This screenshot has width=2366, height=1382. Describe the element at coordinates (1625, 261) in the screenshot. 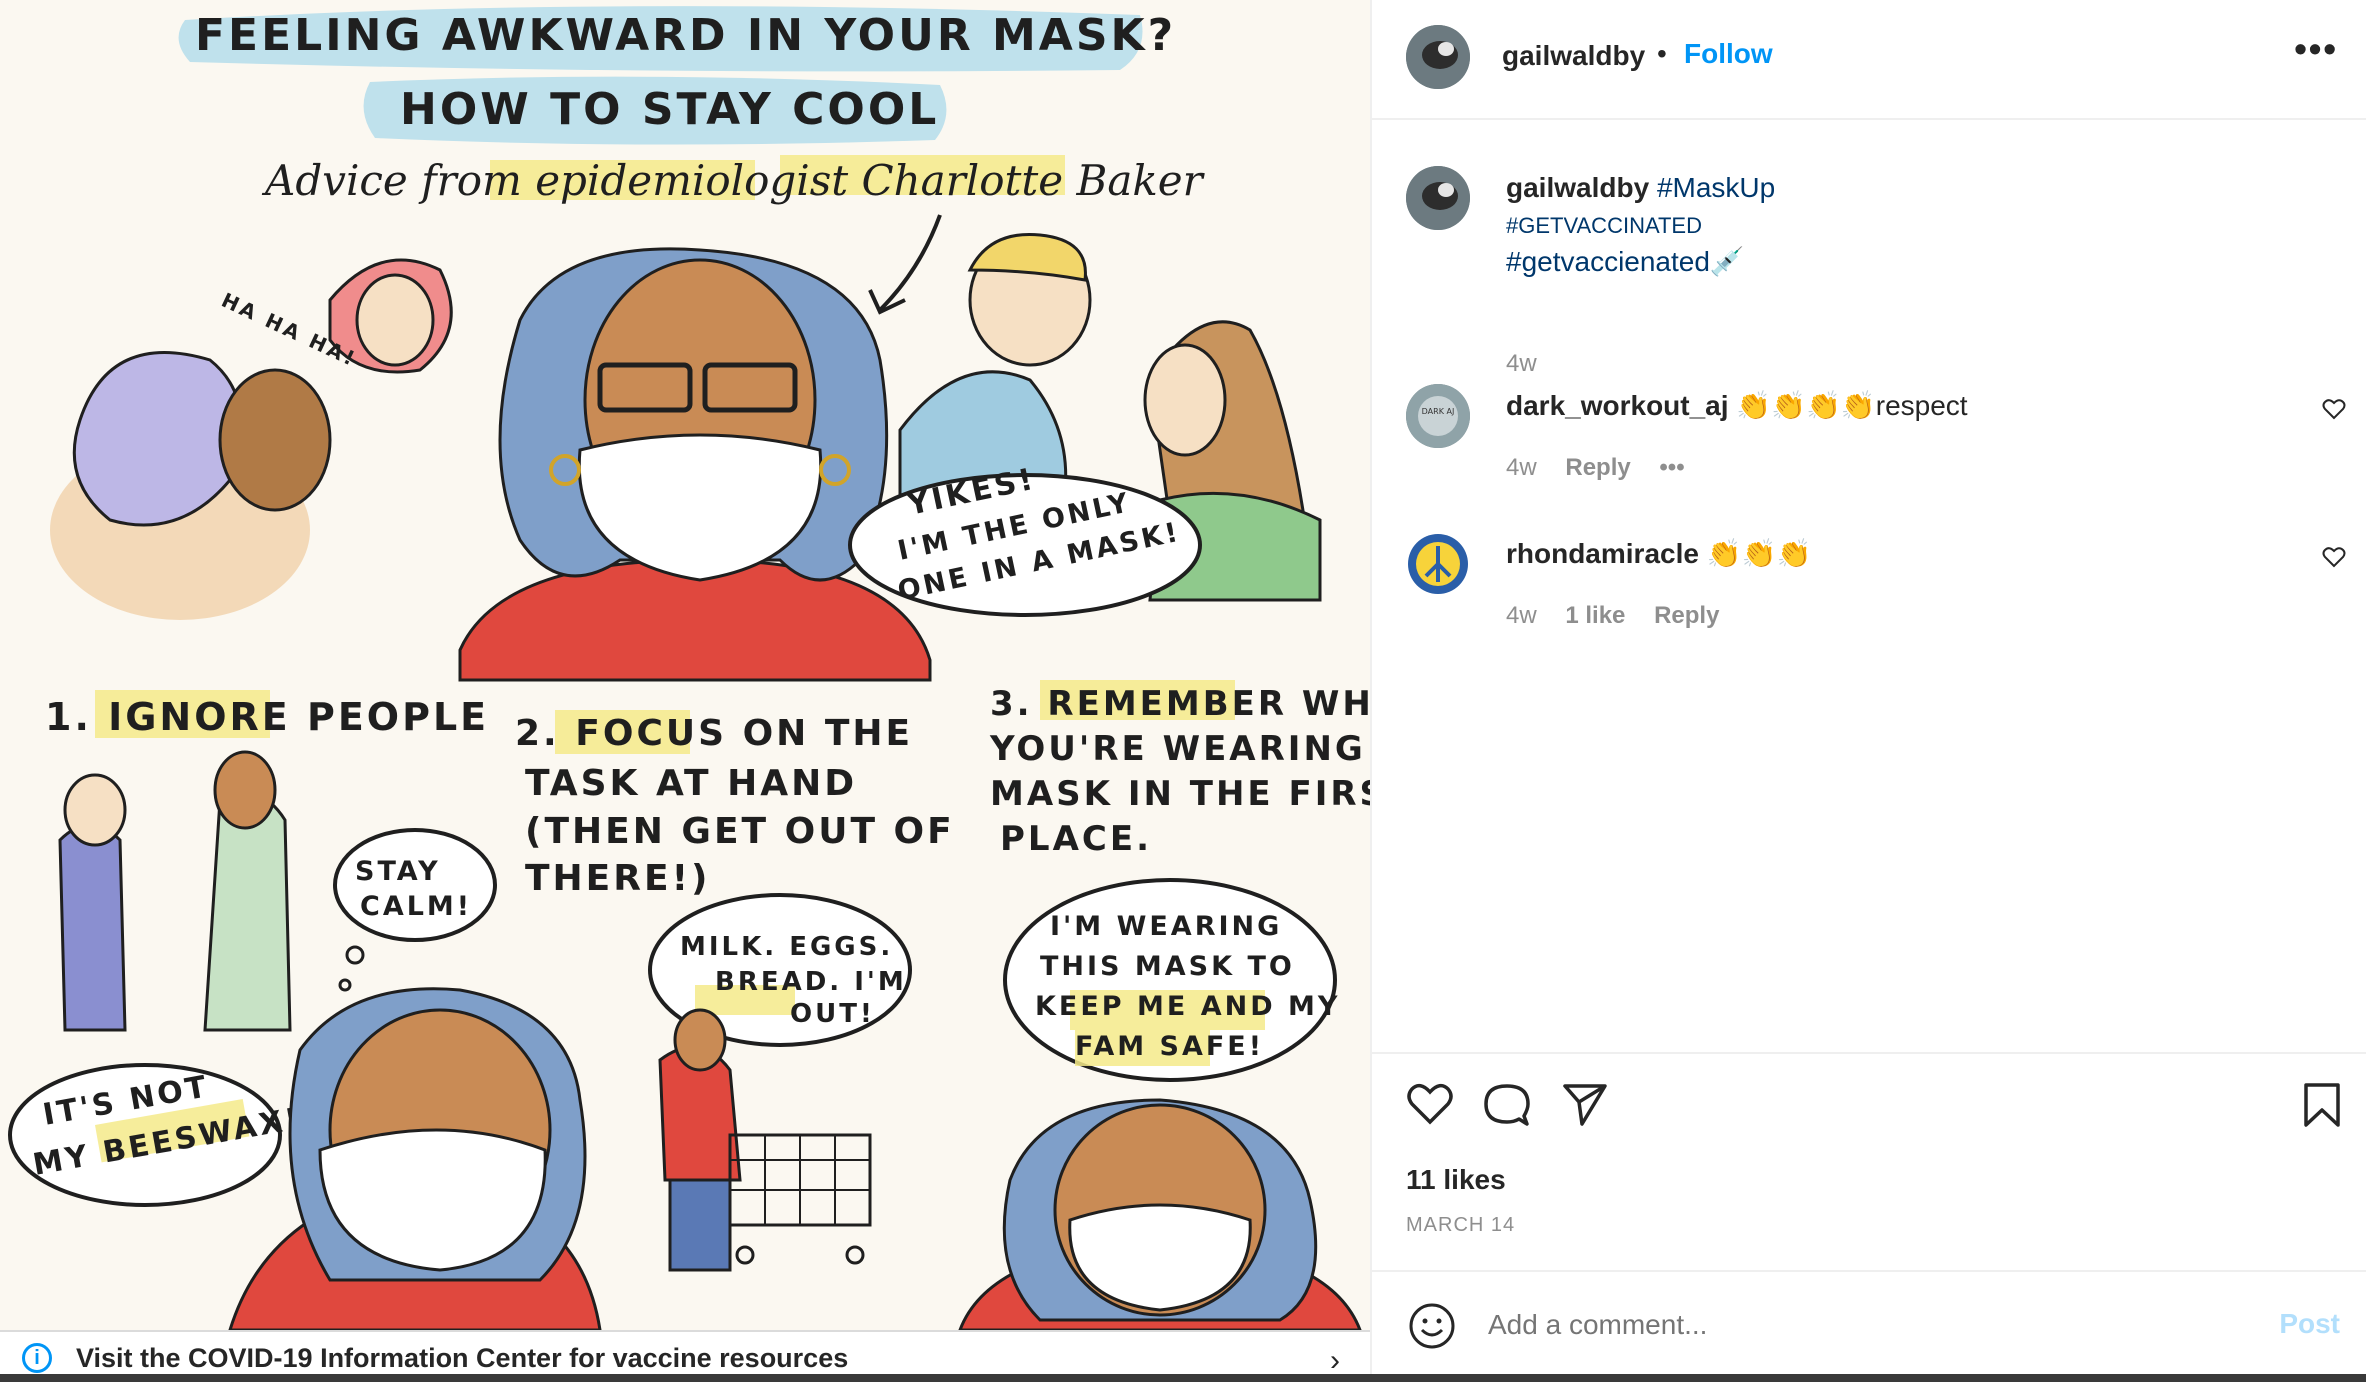

I see `hashtag-link: #getvaccienated💉` at that location.